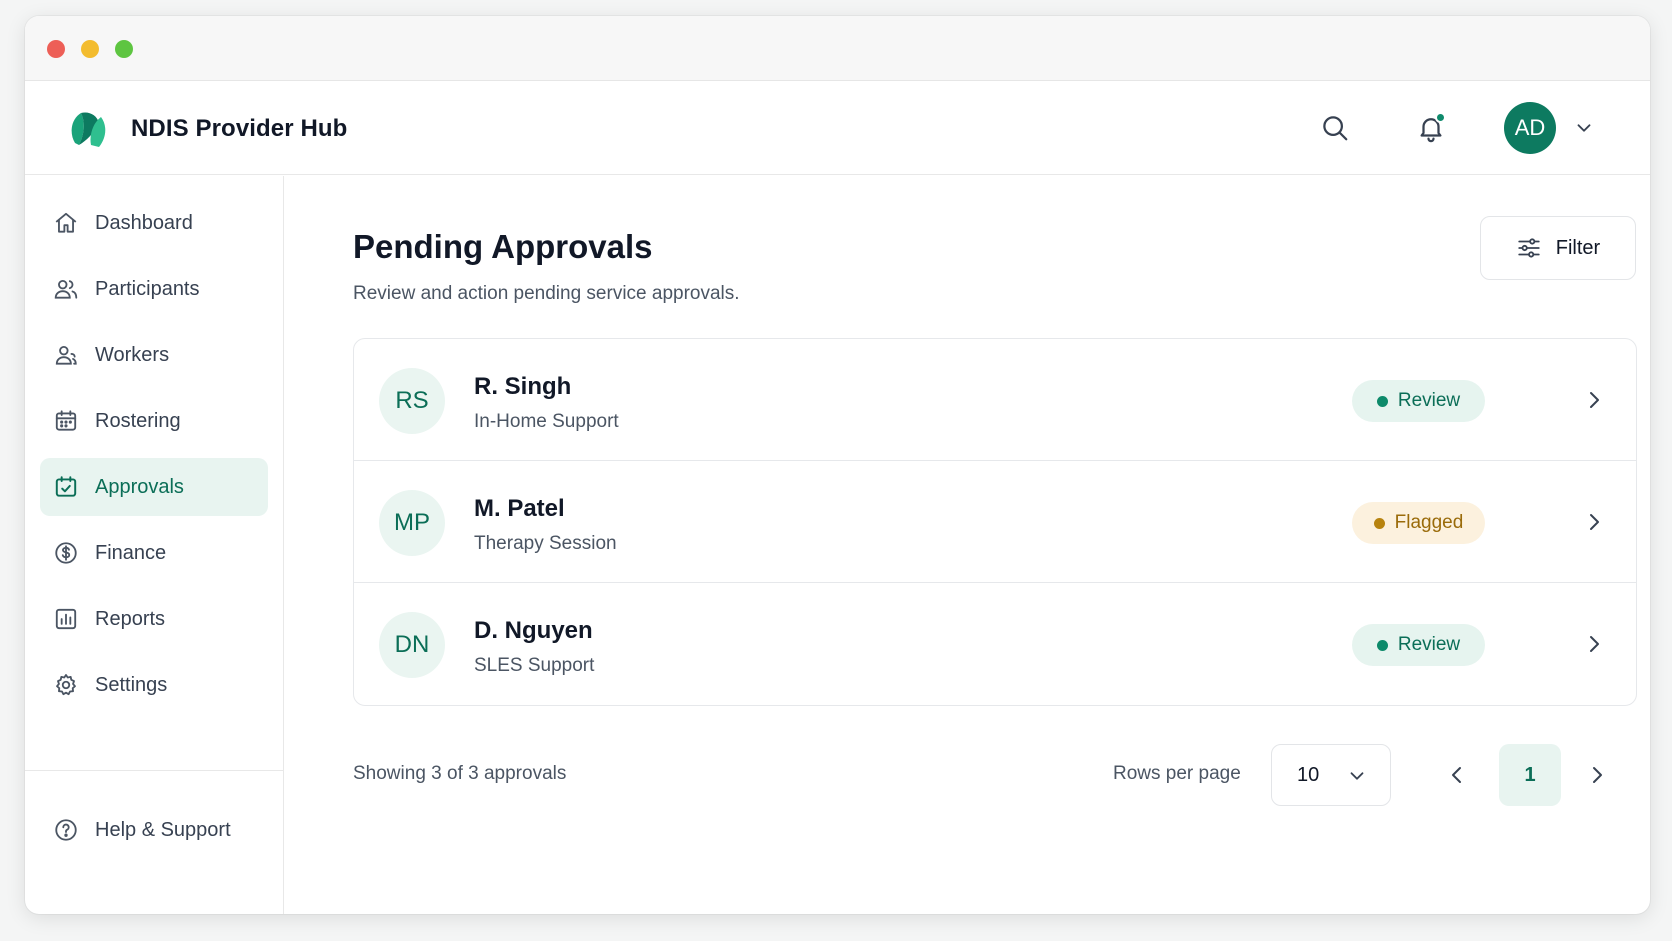 Image resolution: width=1672 pixels, height=941 pixels. What do you see at coordinates (545, 543) in the screenshot?
I see `service-type: Therapy Session` at bounding box center [545, 543].